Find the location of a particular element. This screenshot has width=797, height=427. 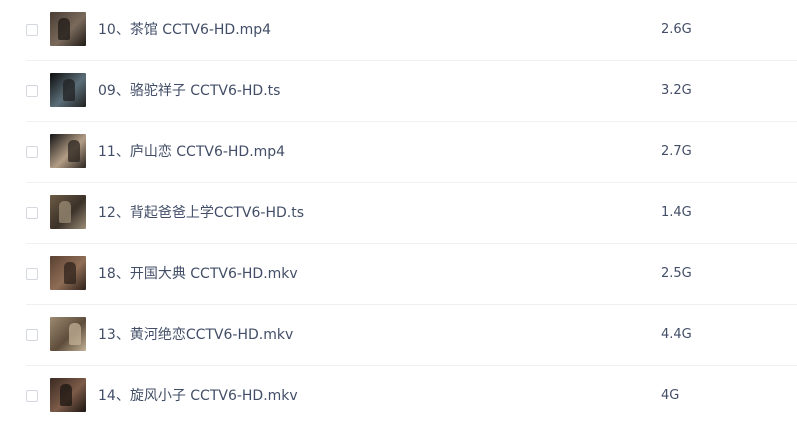

file-row: 11、庐山恋 CCTV6-HD.mp4 2.7G is located at coordinates (411, 152).